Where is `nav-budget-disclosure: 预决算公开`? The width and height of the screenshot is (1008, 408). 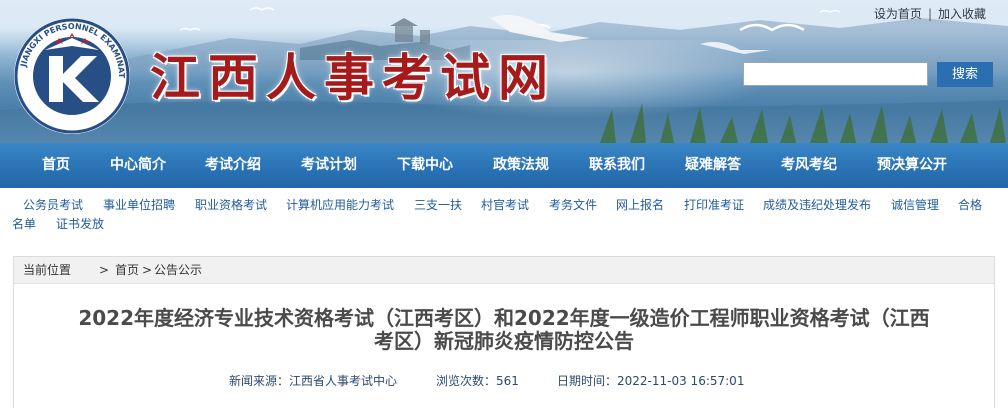 nav-budget-disclosure: 预决算公开 is located at coordinates (912, 165).